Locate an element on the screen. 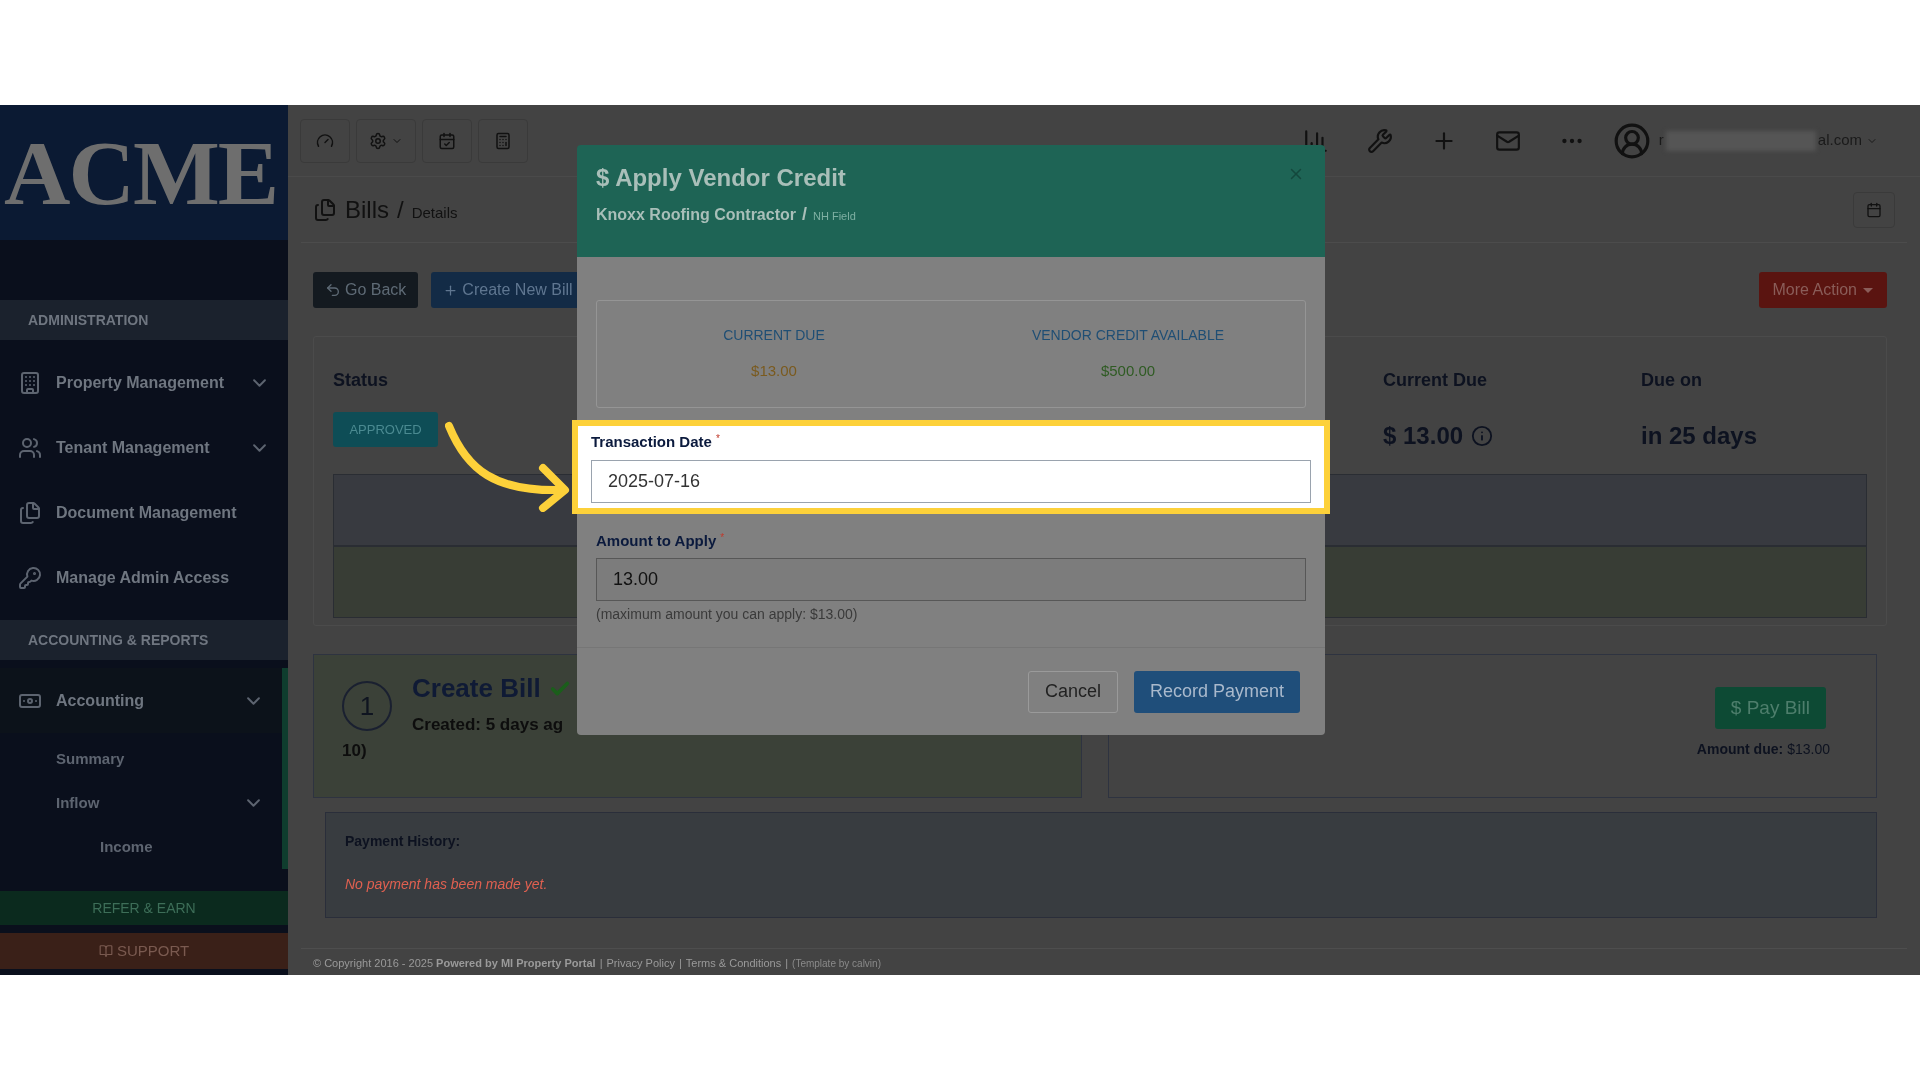 This screenshot has width=1920, height=1080. pay-bill-button: $ Pay Bill is located at coordinates (1770, 708).